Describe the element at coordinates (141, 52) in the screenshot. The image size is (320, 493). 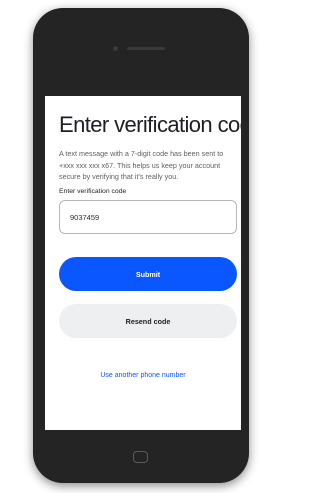
I see `phone-top-bezel` at that location.